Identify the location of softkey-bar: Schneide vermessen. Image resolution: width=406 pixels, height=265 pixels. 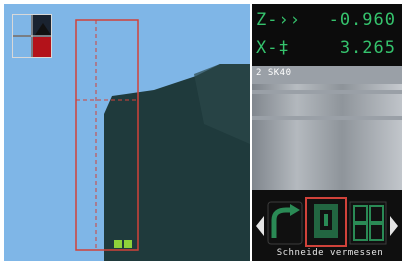
(327, 225).